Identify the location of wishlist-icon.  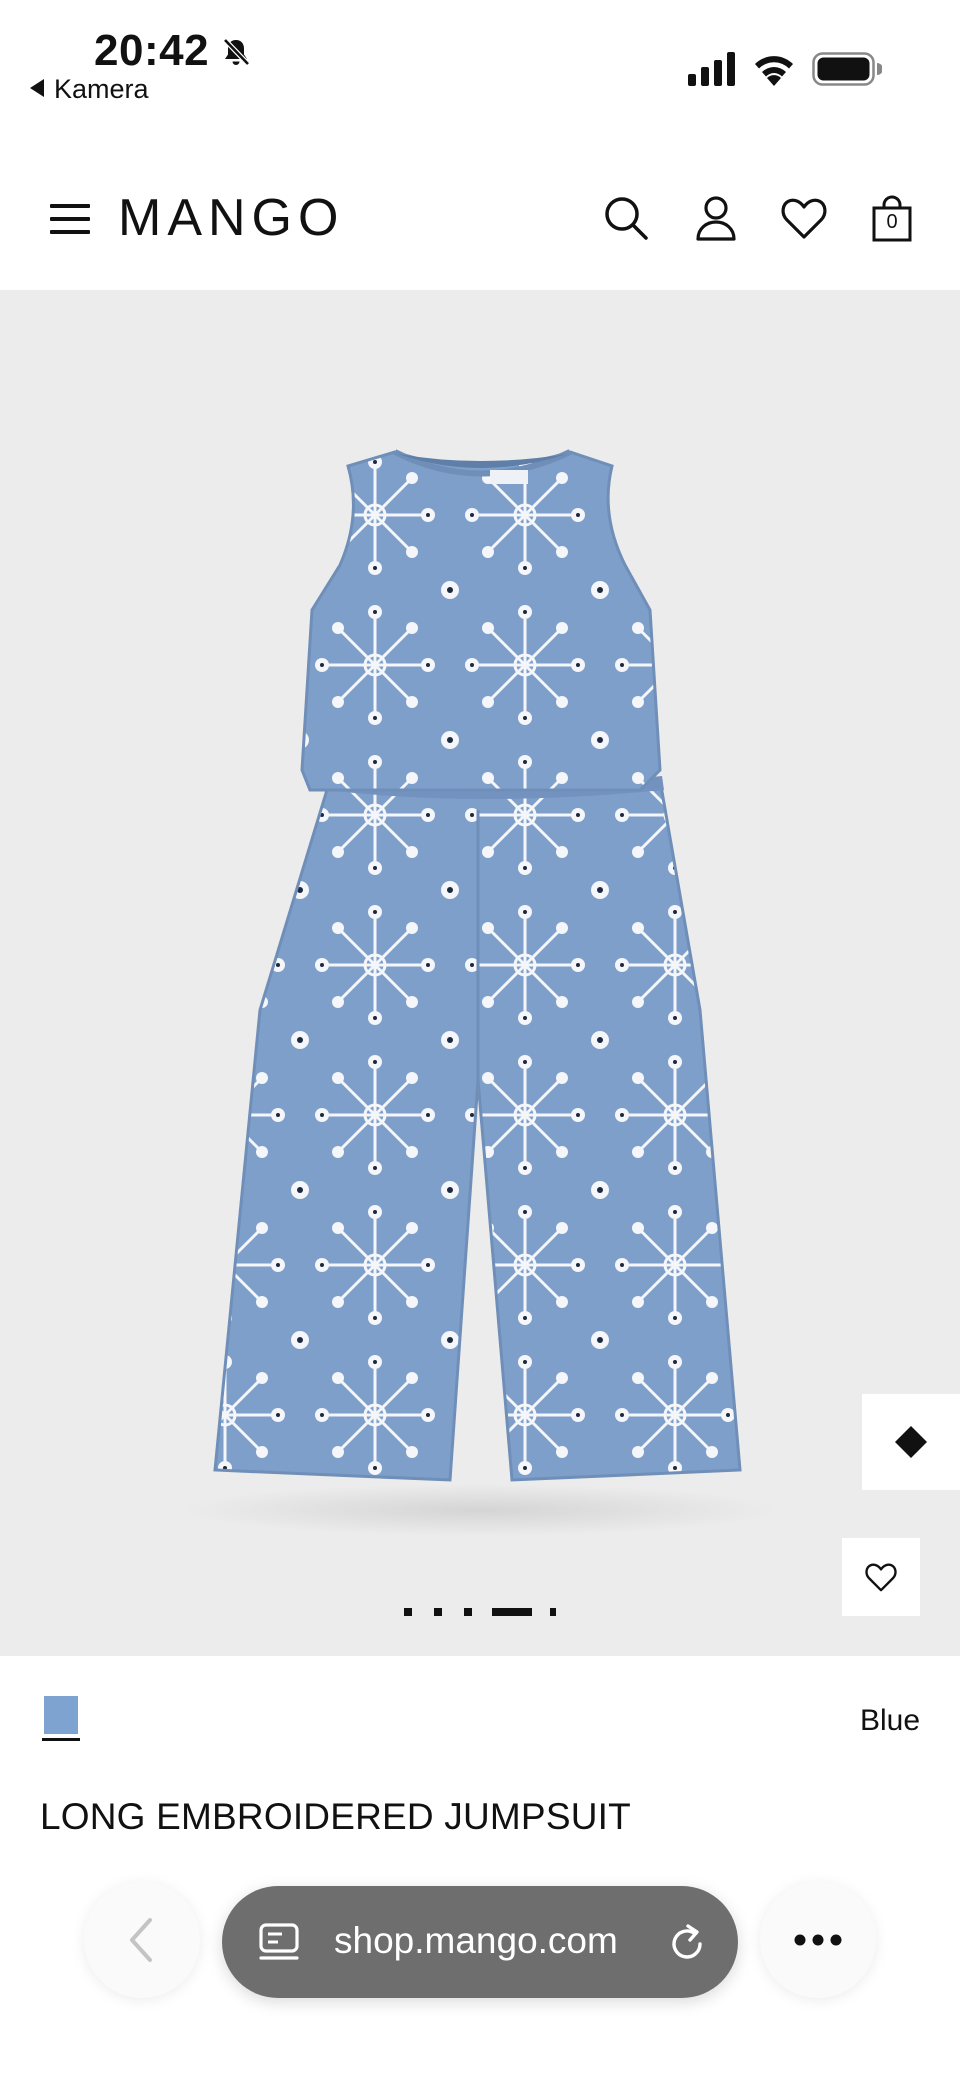
(804, 218).